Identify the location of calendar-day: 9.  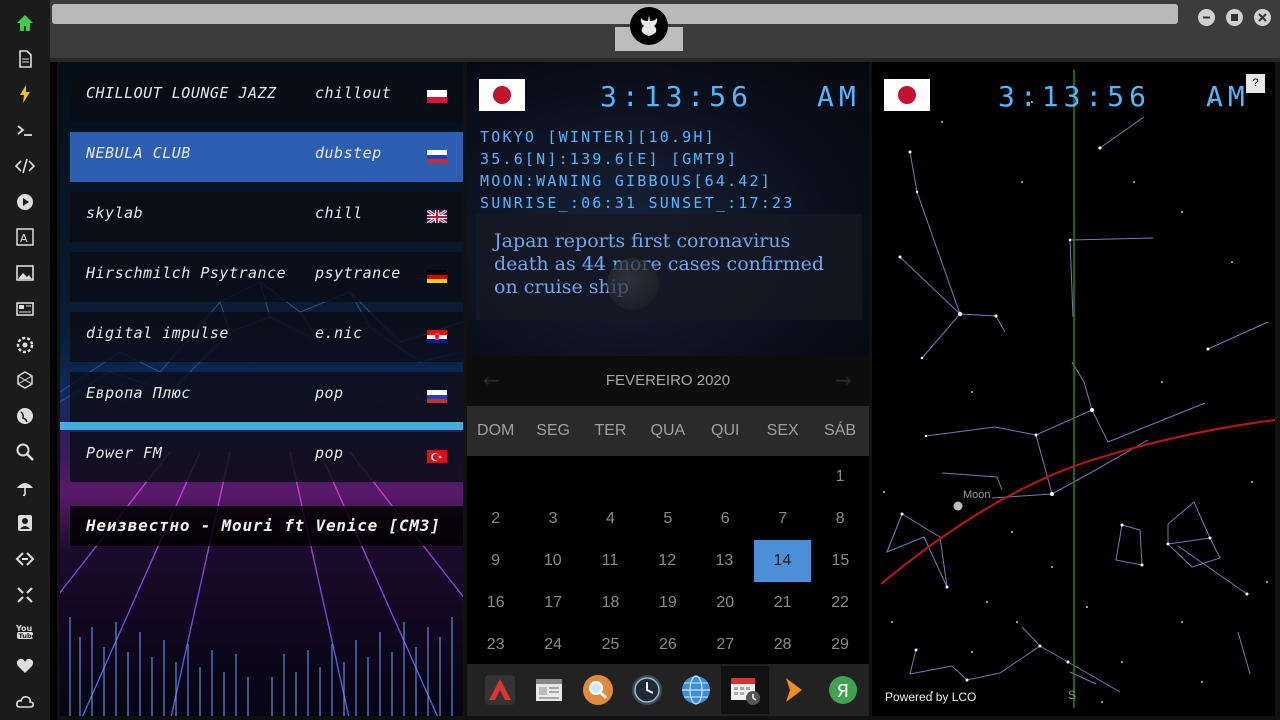
(495, 561).